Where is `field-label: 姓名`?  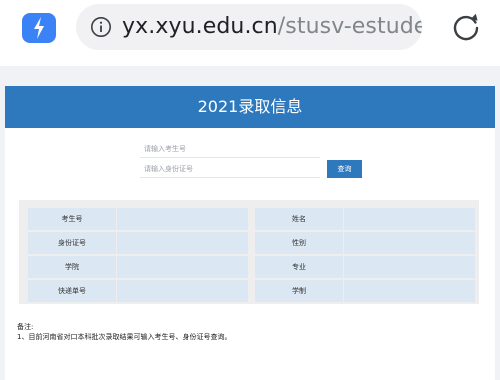
field-label: 姓名 is located at coordinates (299, 219).